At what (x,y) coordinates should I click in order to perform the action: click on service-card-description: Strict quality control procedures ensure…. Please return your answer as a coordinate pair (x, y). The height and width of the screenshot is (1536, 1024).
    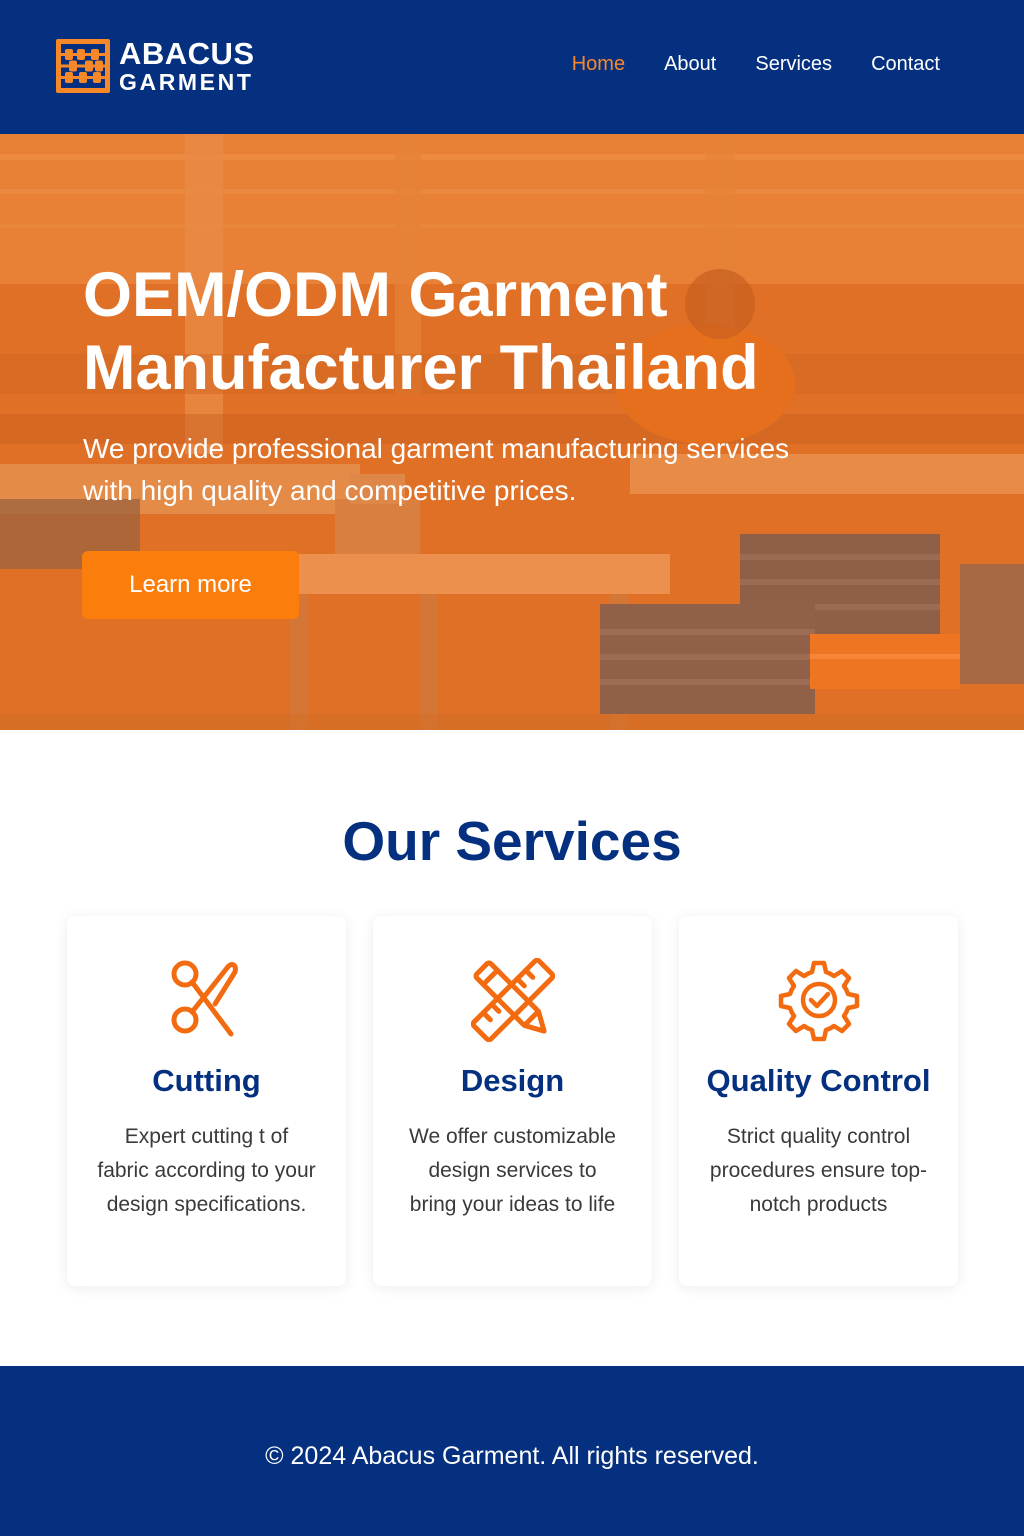
    Looking at the image, I should click on (818, 1170).